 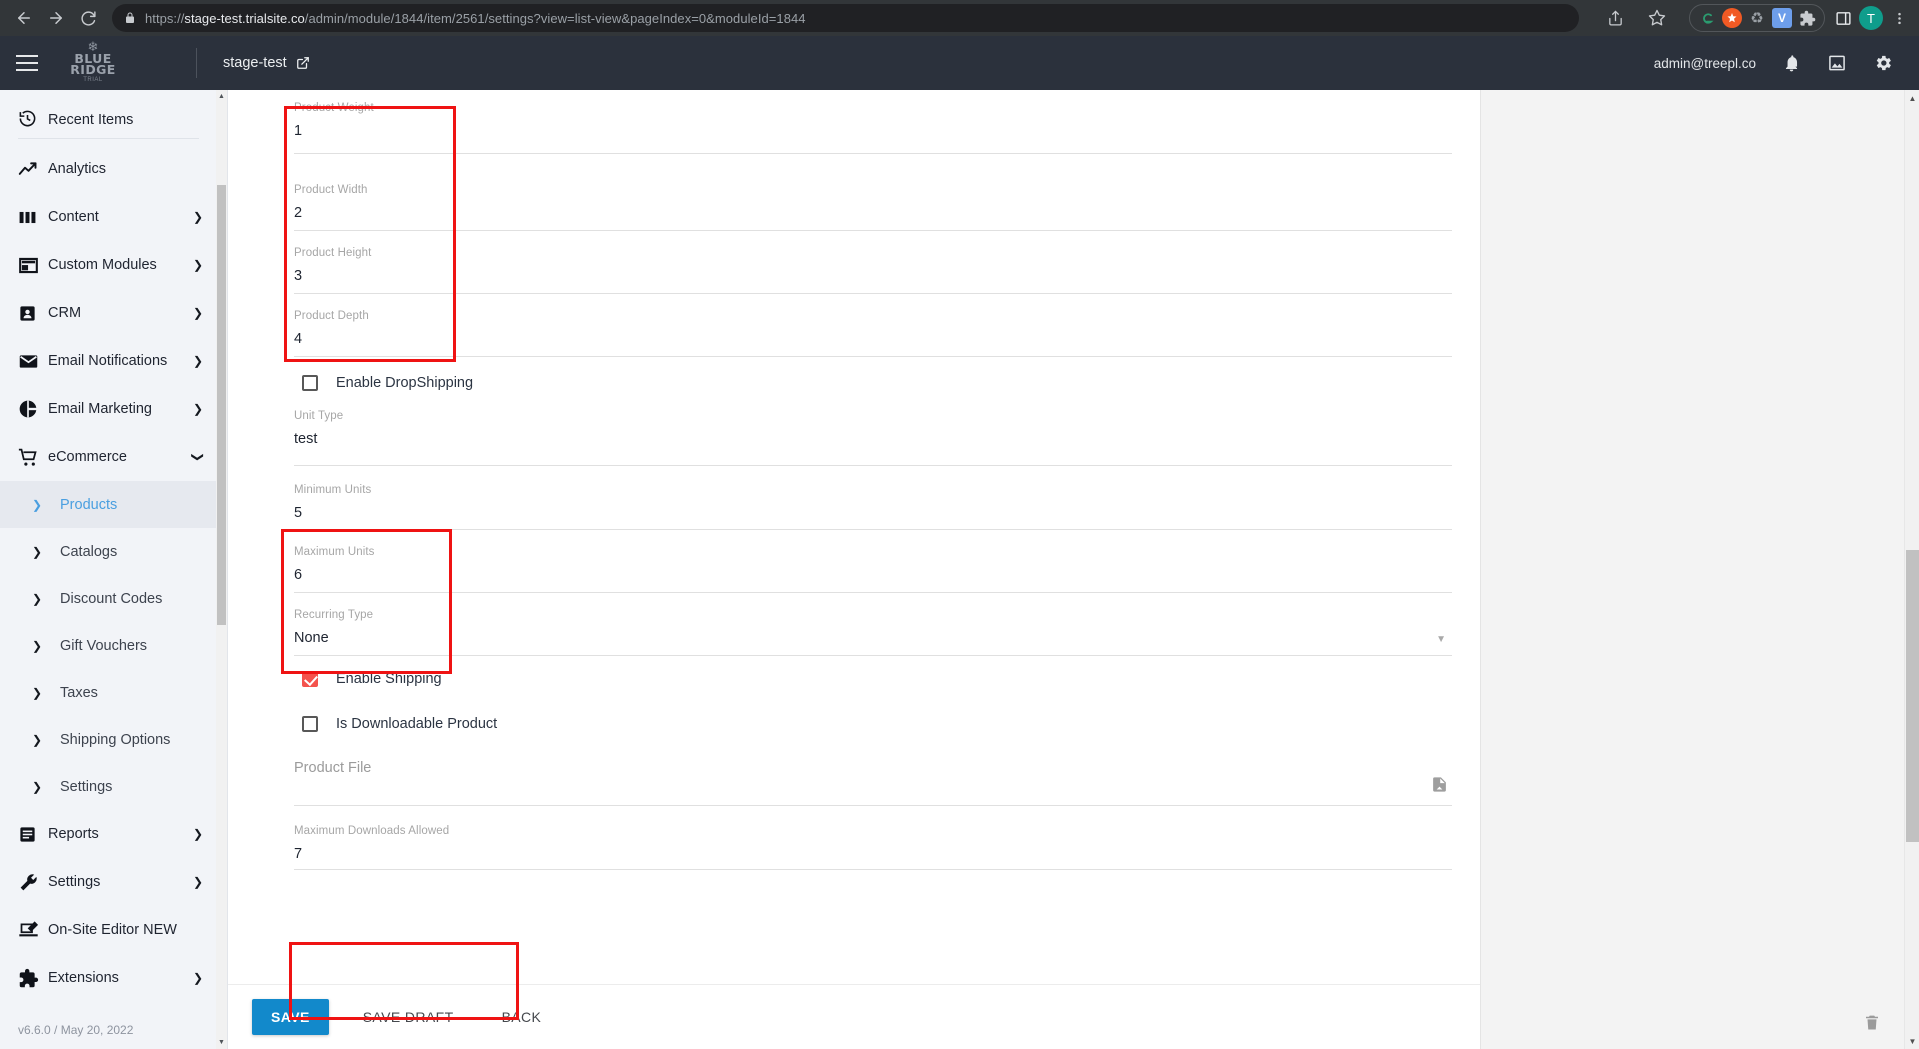 What do you see at coordinates (1791, 63) in the screenshot?
I see `bell-icon` at bounding box center [1791, 63].